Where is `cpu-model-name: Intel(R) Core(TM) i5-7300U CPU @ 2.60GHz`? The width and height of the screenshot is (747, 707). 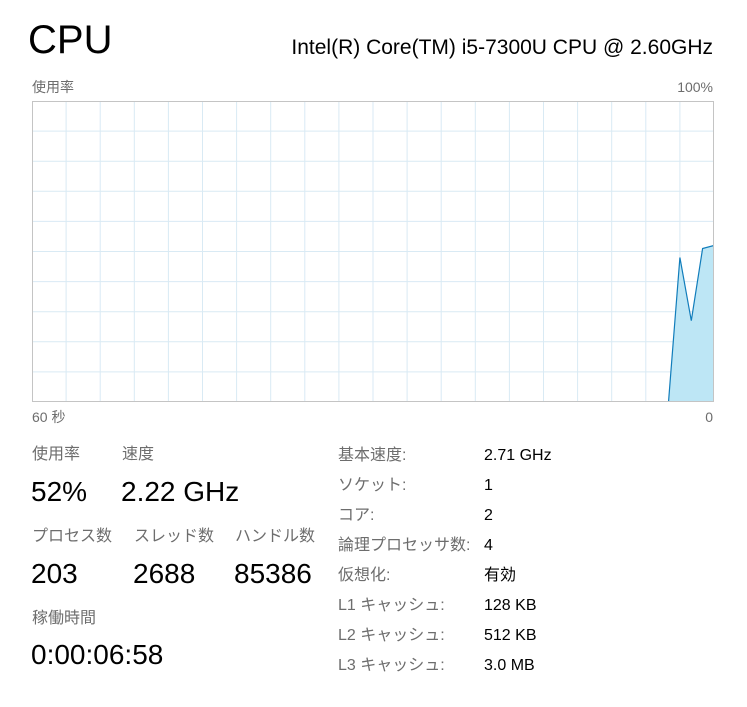
cpu-model-name: Intel(R) Core(TM) i5-7300U CPU @ 2.60GHz is located at coordinates (502, 47).